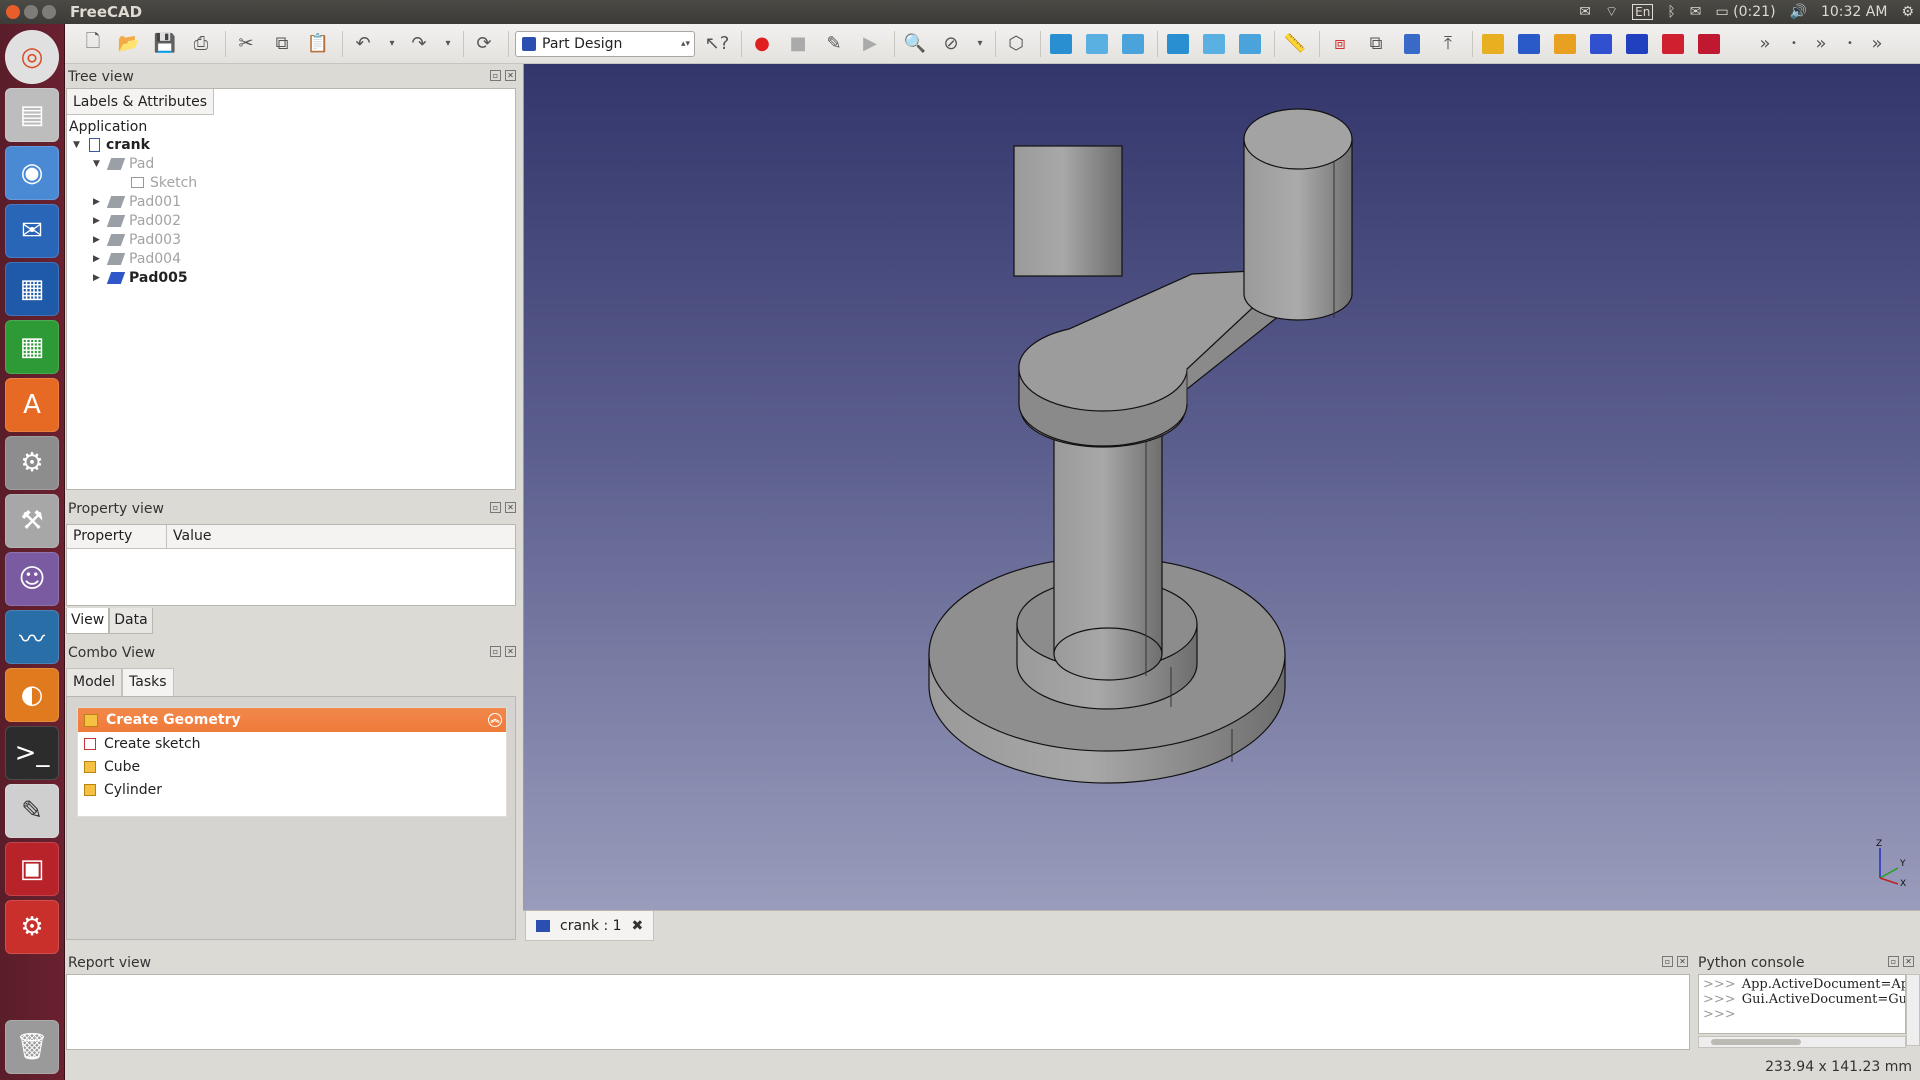 The width and height of the screenshot is (1920, 1080). I want to click on pidgin-icon: ☺, so click(32, 579).